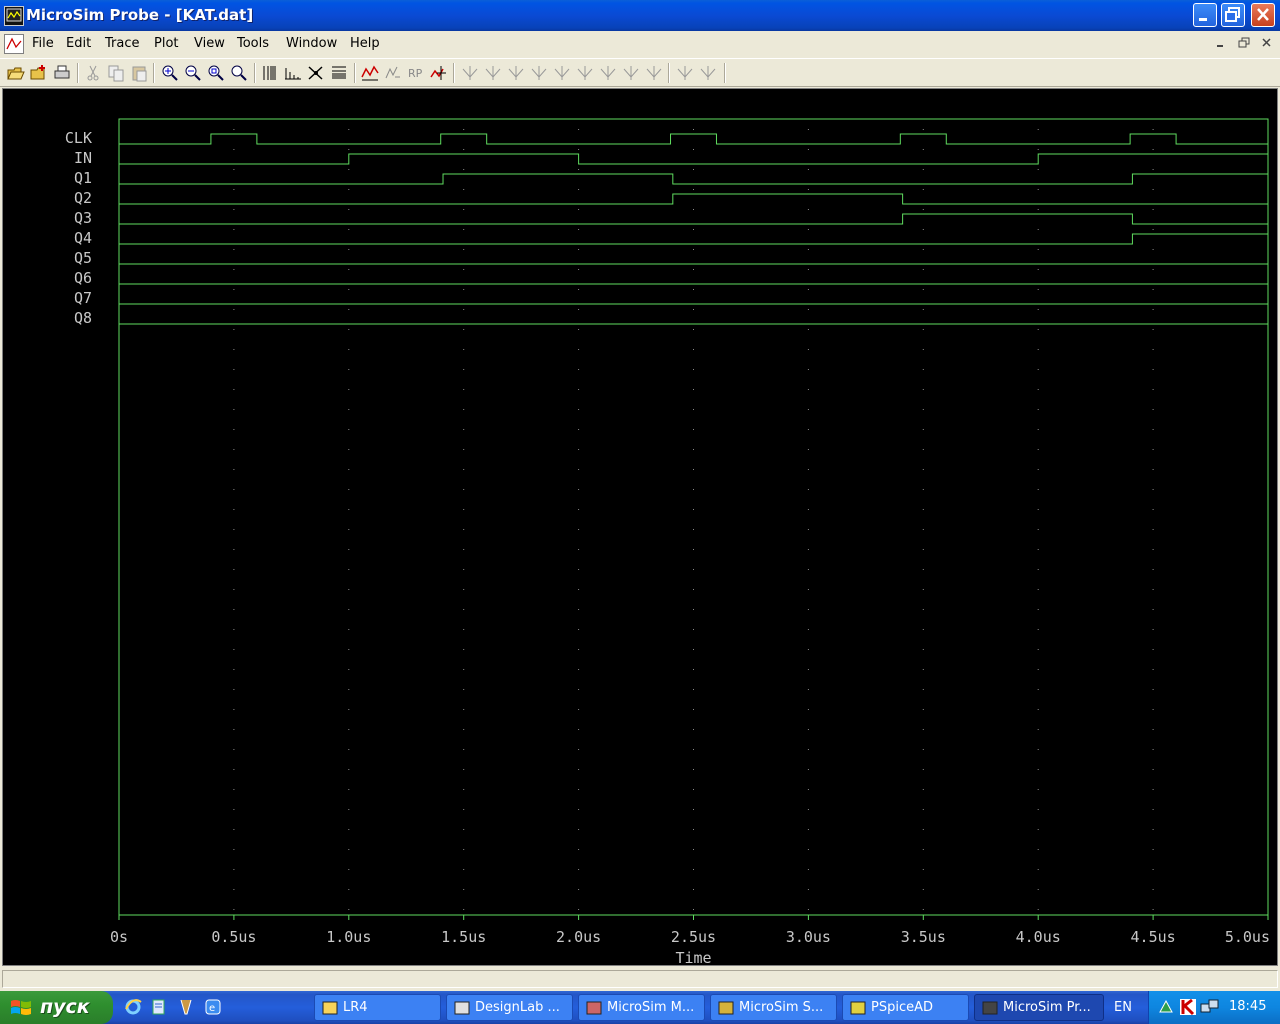 The width and height of the screenshot is (1280, 1024). Describe the element at coordinates (1233, 15) in the screenshot. I see `restore-button` at that location.